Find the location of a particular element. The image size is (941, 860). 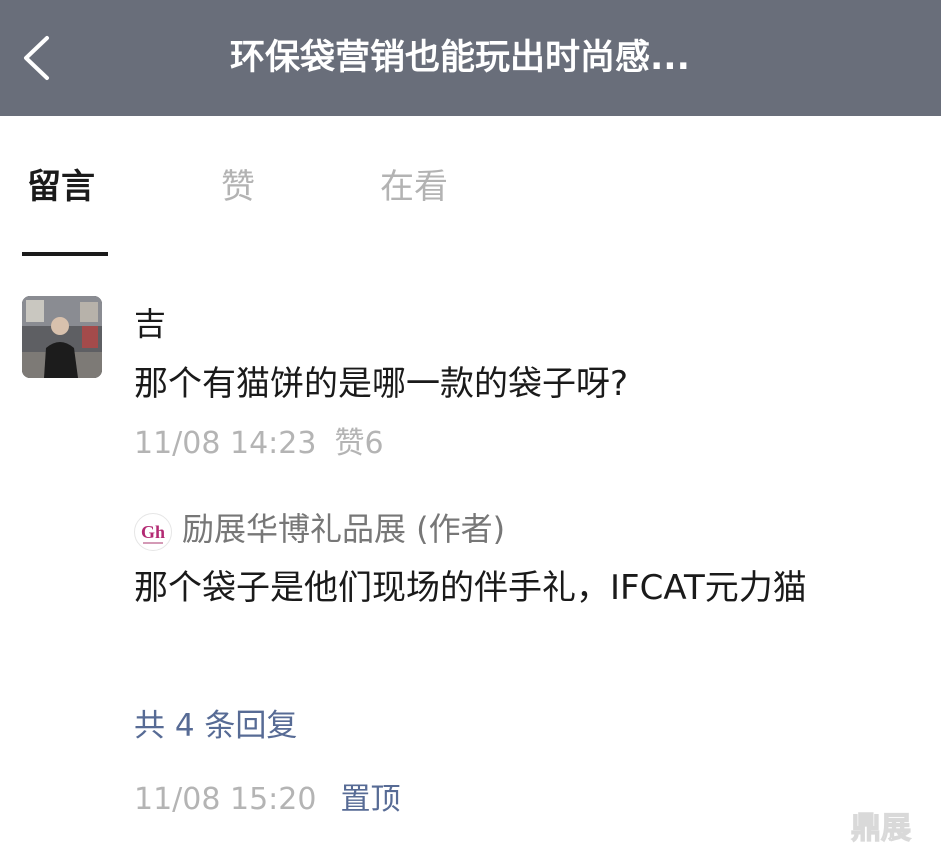

svg-text: Gh is located at coordinates (153, 532).